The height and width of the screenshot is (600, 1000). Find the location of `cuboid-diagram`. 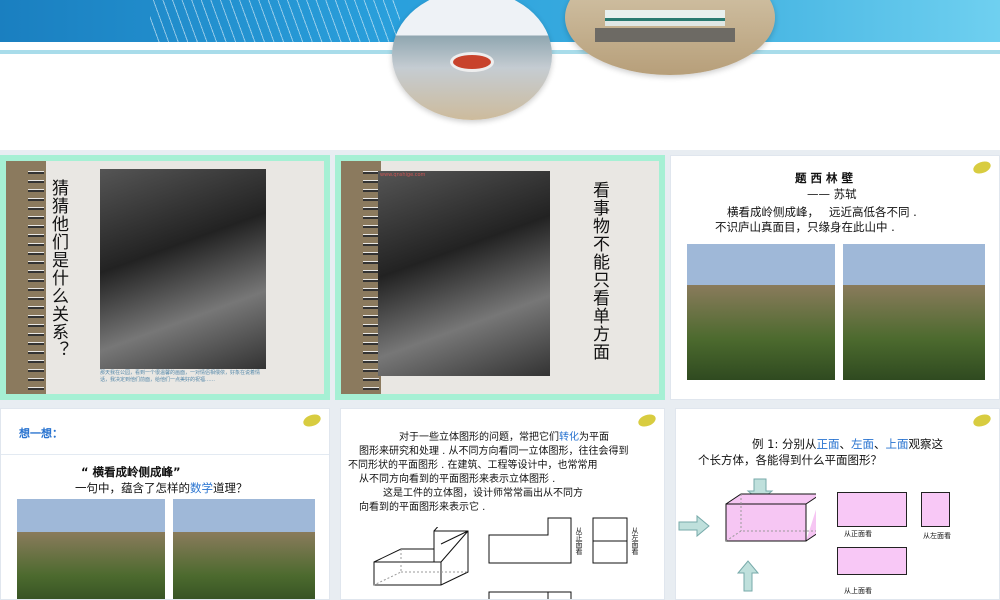

cuboid-diagram is located at coordinates (747, 535).